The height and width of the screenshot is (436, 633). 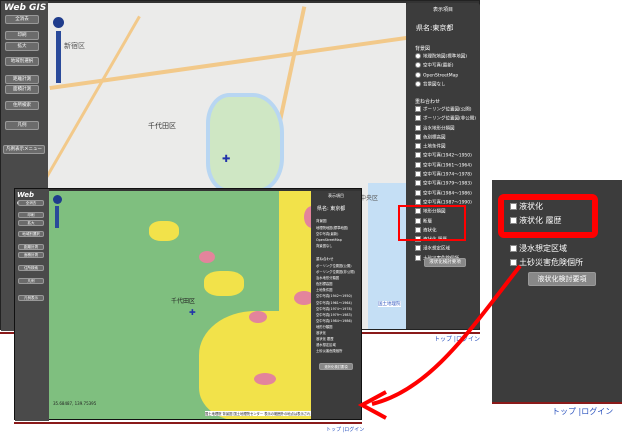 I want to click on pointer-arrow, so click(x=439, y=342).